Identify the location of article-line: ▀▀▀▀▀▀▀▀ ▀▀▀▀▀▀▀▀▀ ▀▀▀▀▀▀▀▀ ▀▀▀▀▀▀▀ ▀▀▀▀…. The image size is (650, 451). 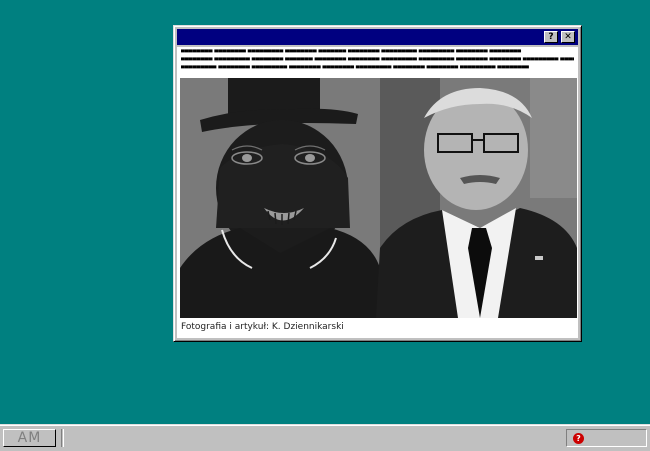
(377, 61).